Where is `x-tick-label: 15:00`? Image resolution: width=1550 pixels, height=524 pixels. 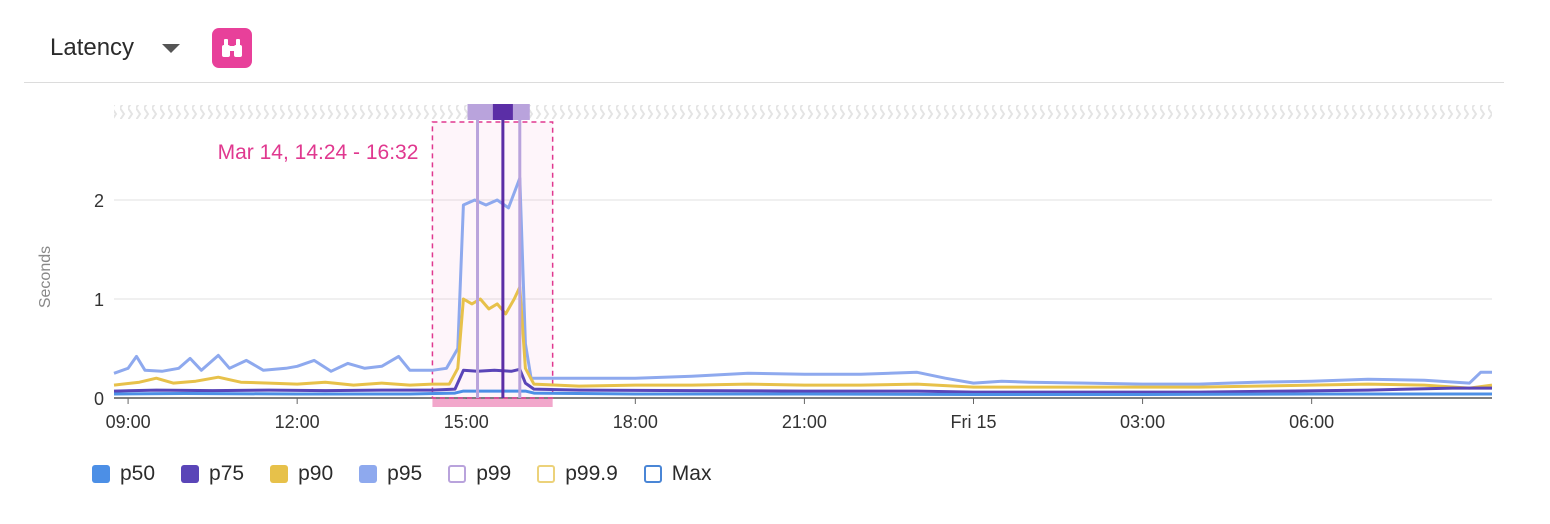 x-tick-label: 15:00 is located at coordinates (466, 422).